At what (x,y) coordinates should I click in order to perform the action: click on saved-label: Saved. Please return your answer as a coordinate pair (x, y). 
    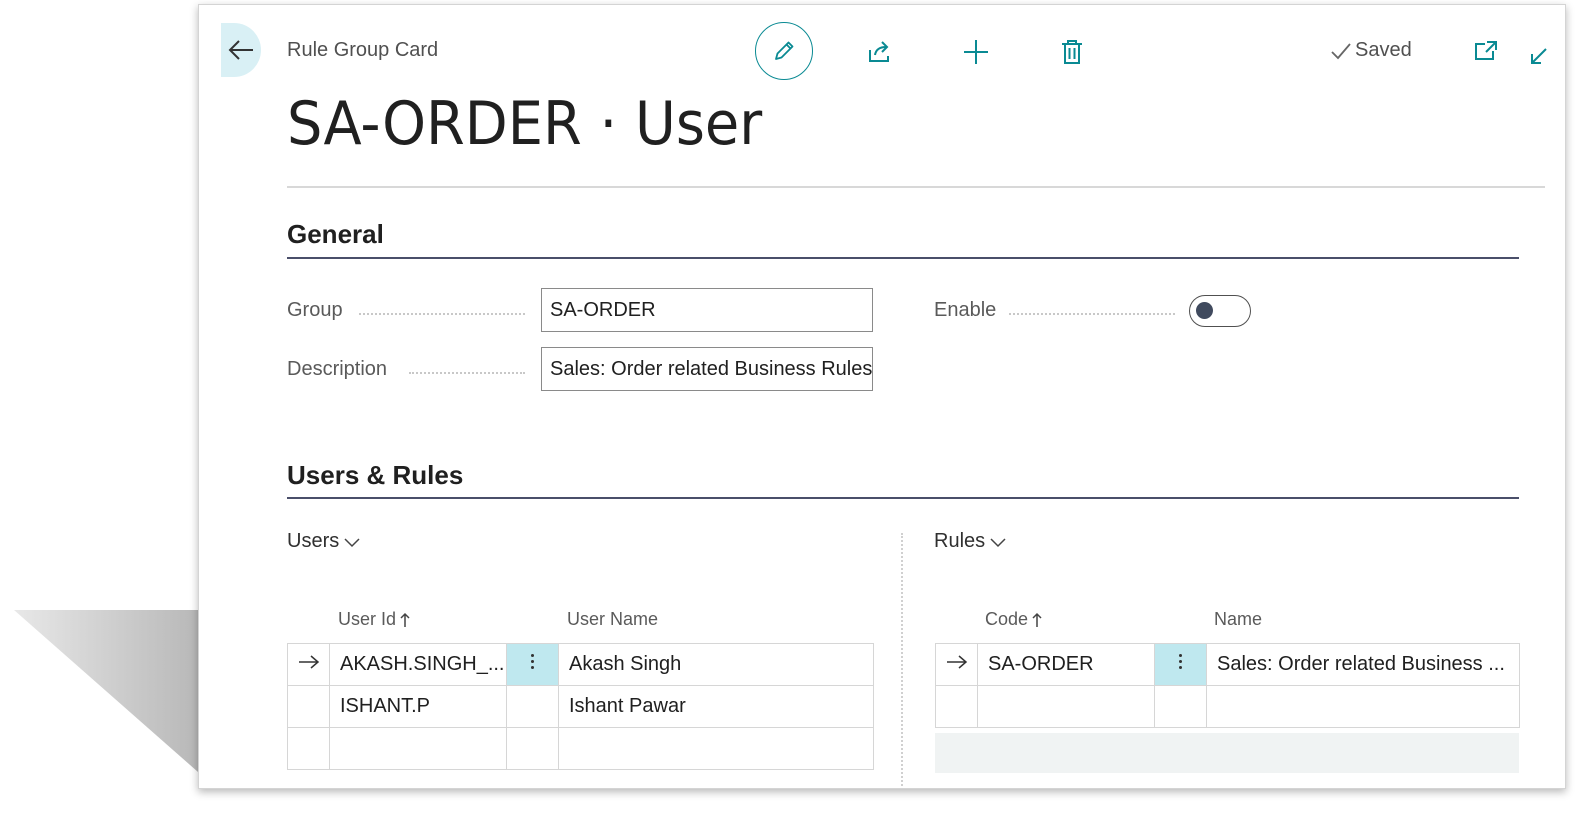
    Looking at the image, I should click on (1383, 50).